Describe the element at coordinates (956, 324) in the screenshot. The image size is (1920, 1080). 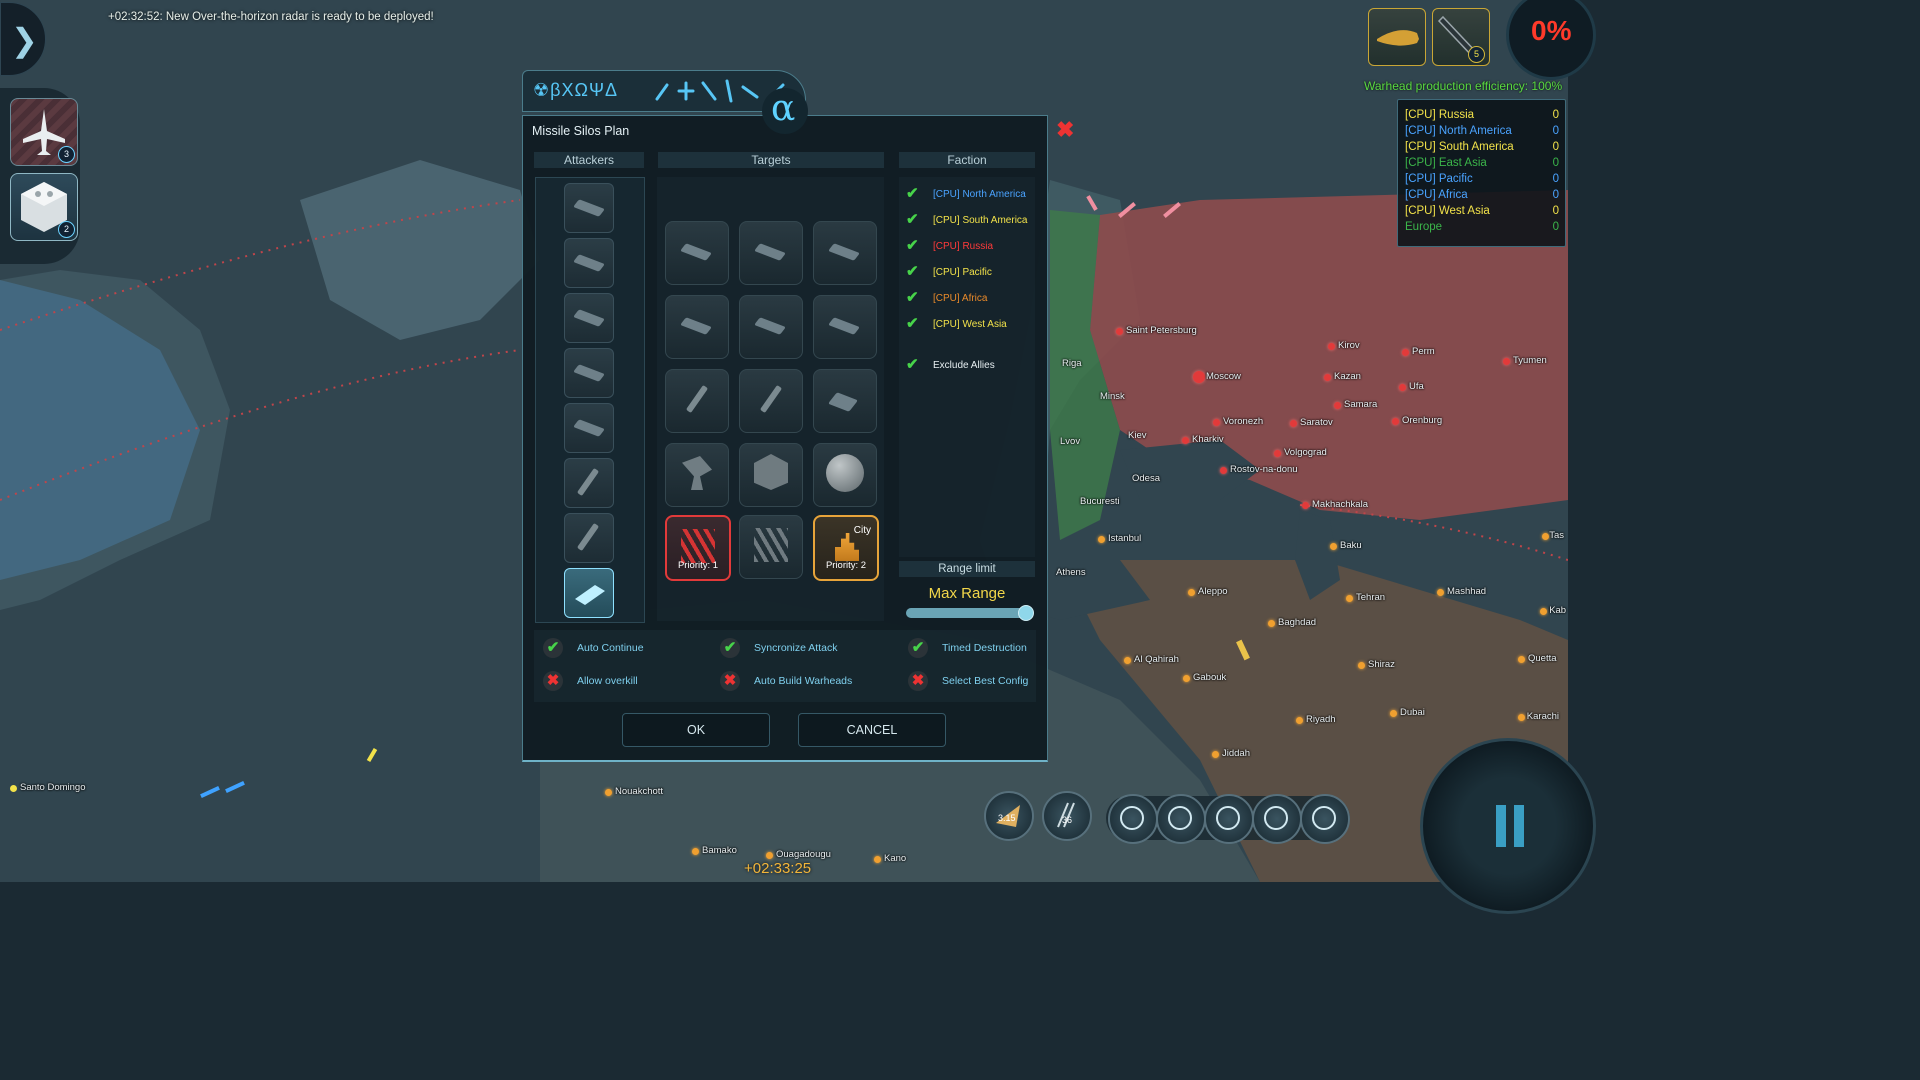
I see `faction-west-asia: ✔ [CPU] West Asia` at that location.